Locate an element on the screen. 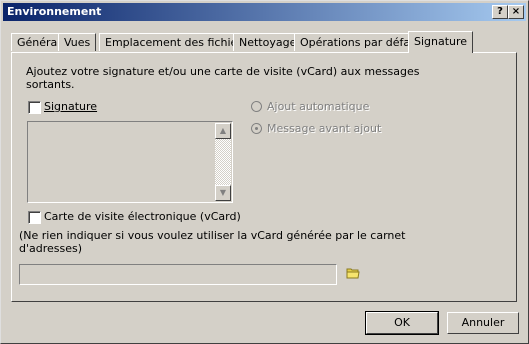  radio-message-before-add-label: Message avant ajout is located at coordinates (324, 128).